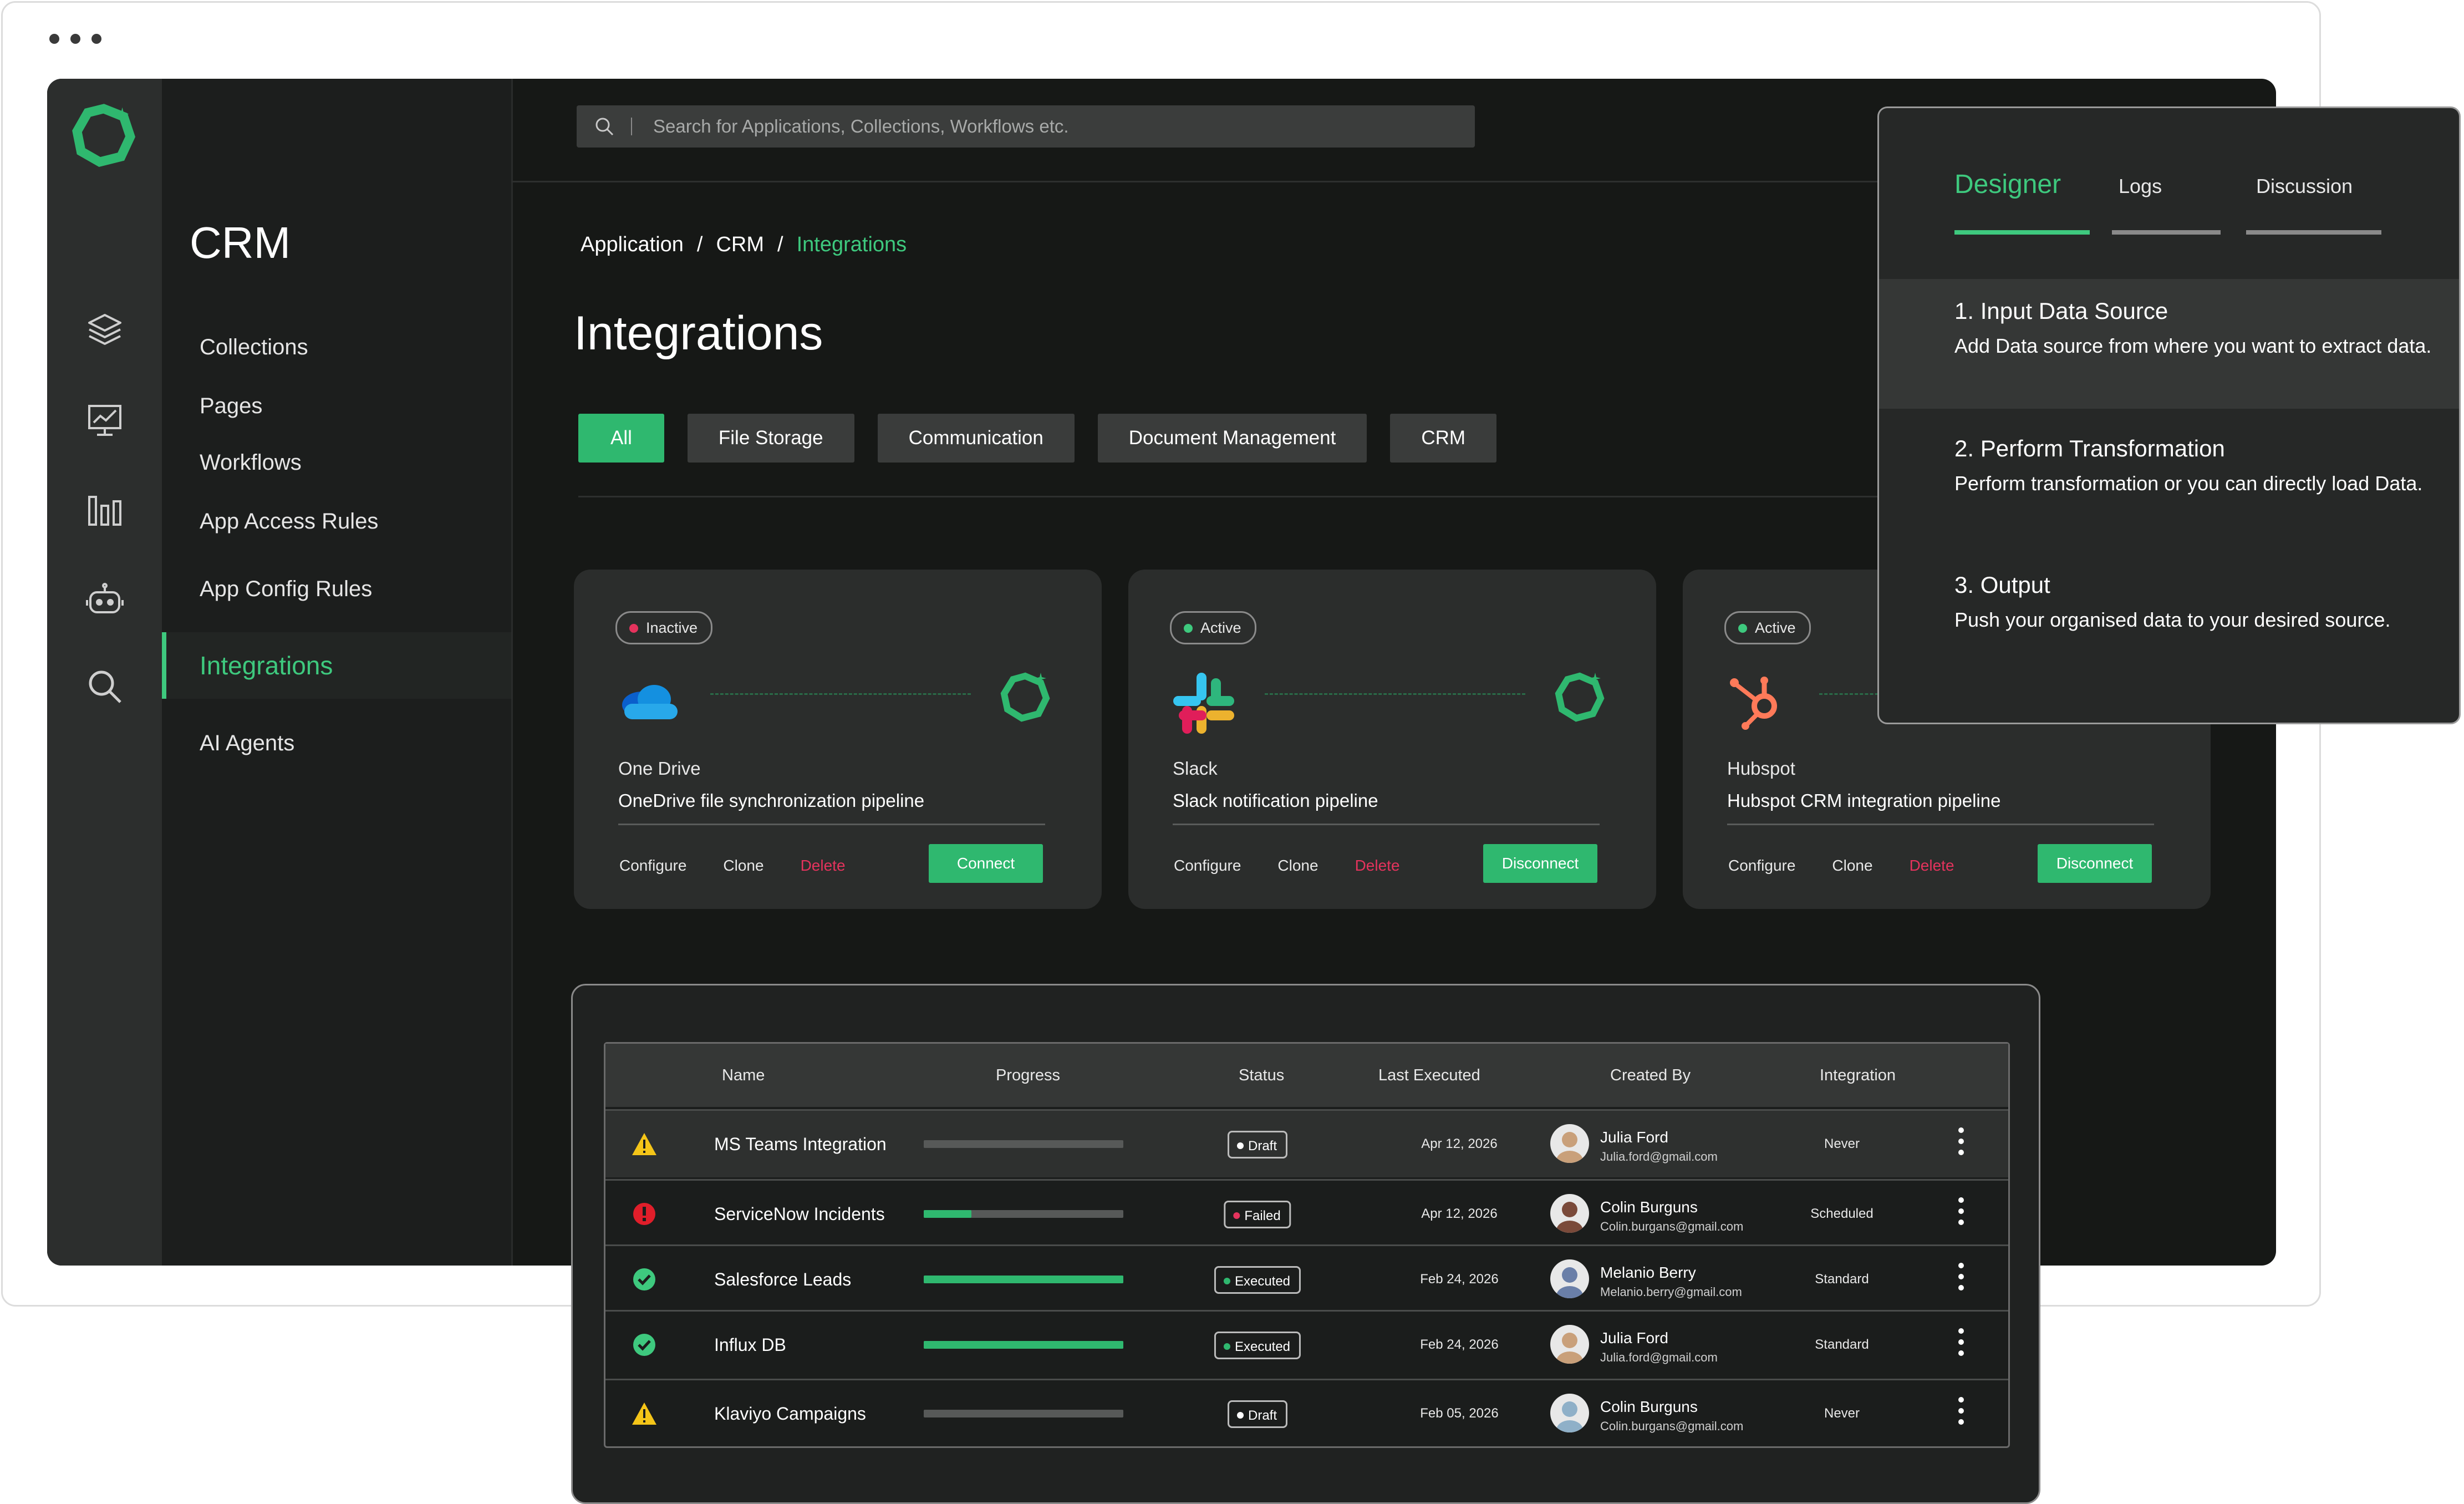  Describe the element at coordinates (1028, 1075) in the screenshot. I see `column-header-progress: Progress` at that location.